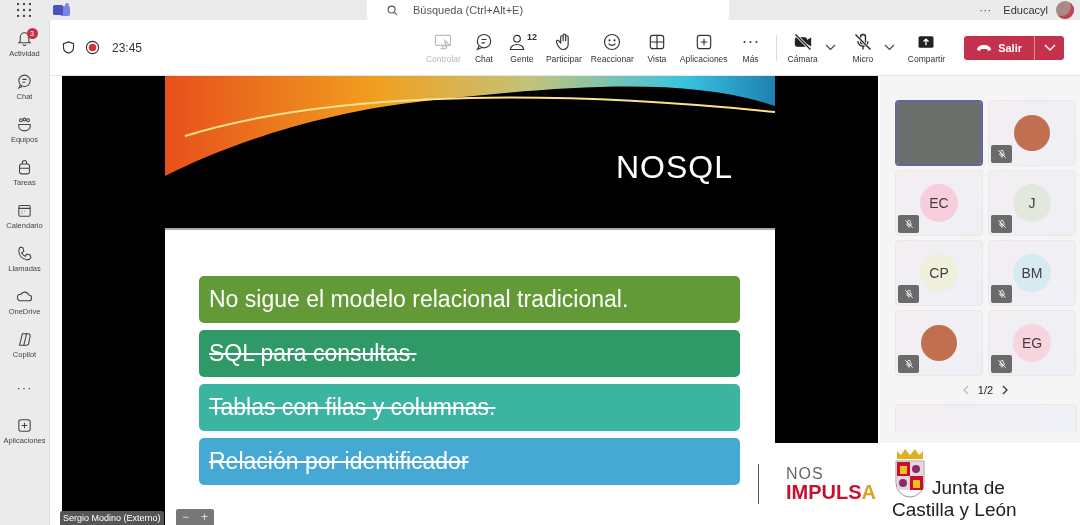 The height and width of the screenshot is (525, 1080). I want to click on bullet-point: Relación por identificador, so click(469, 461).